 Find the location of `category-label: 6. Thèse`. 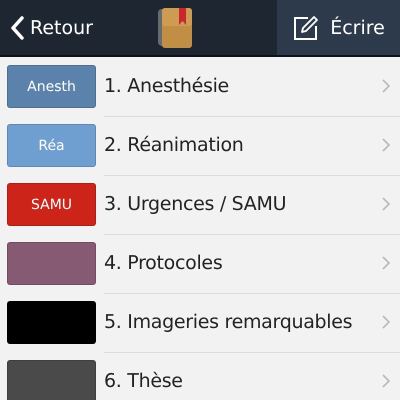

category-label: 6. Thèse is located at coordinates (243, 381).